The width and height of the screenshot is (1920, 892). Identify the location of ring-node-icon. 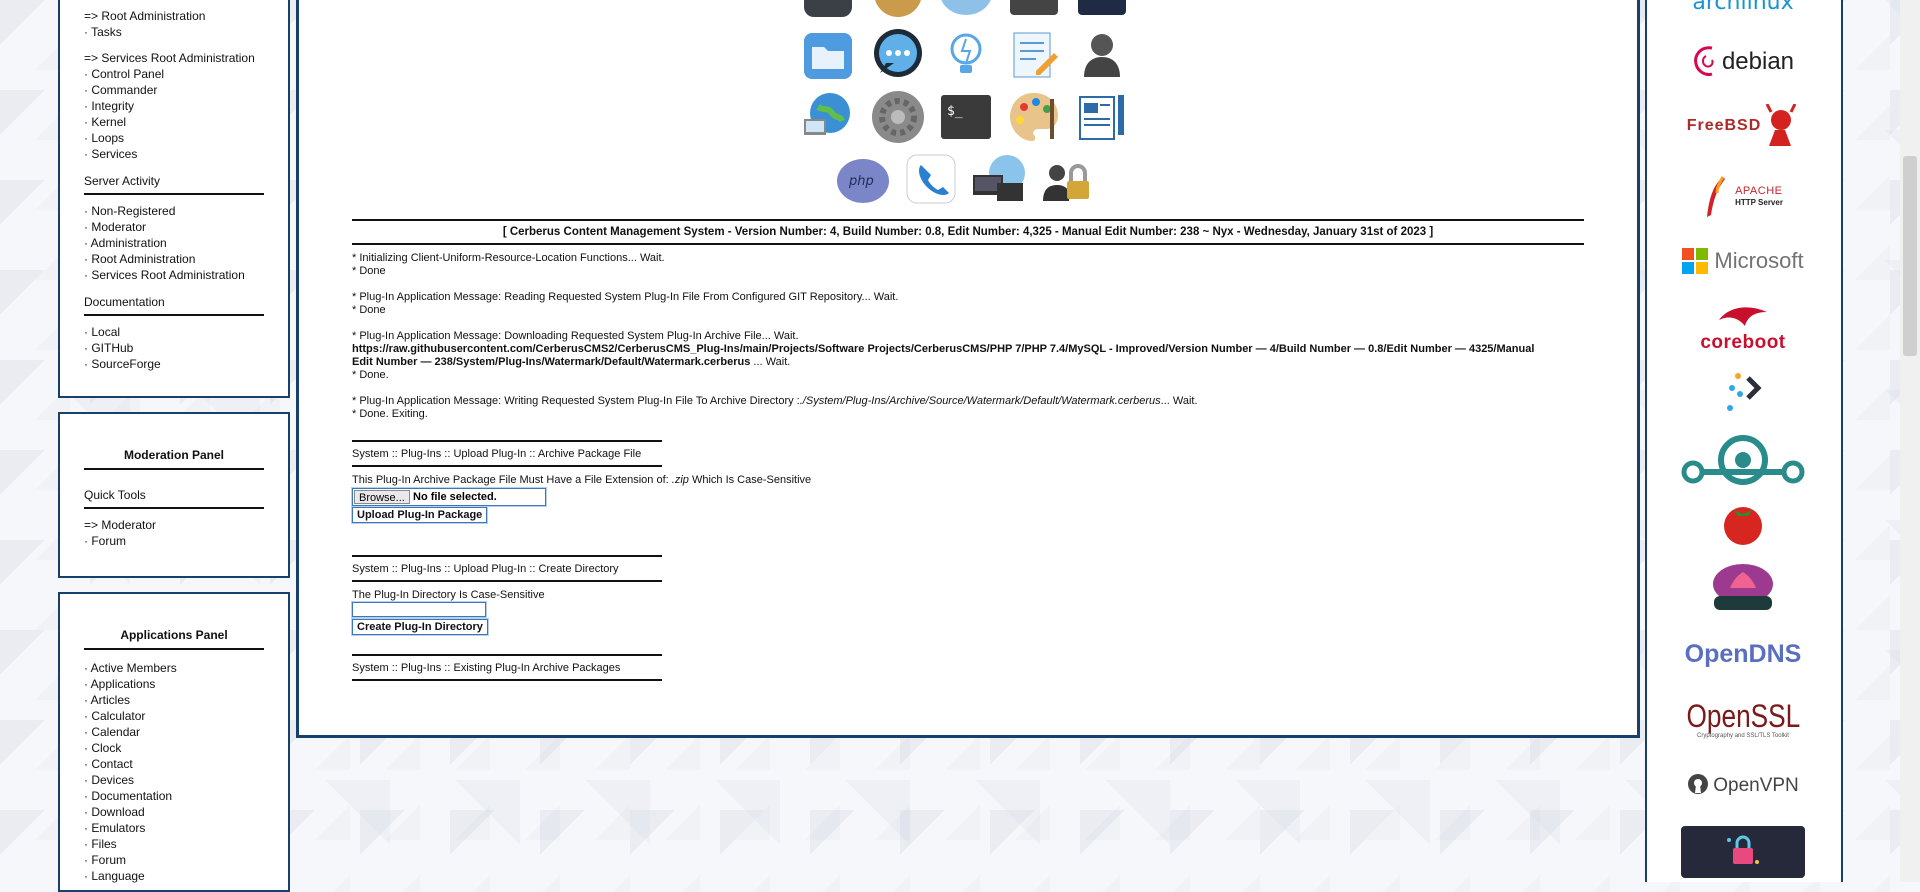
(1743, 460).